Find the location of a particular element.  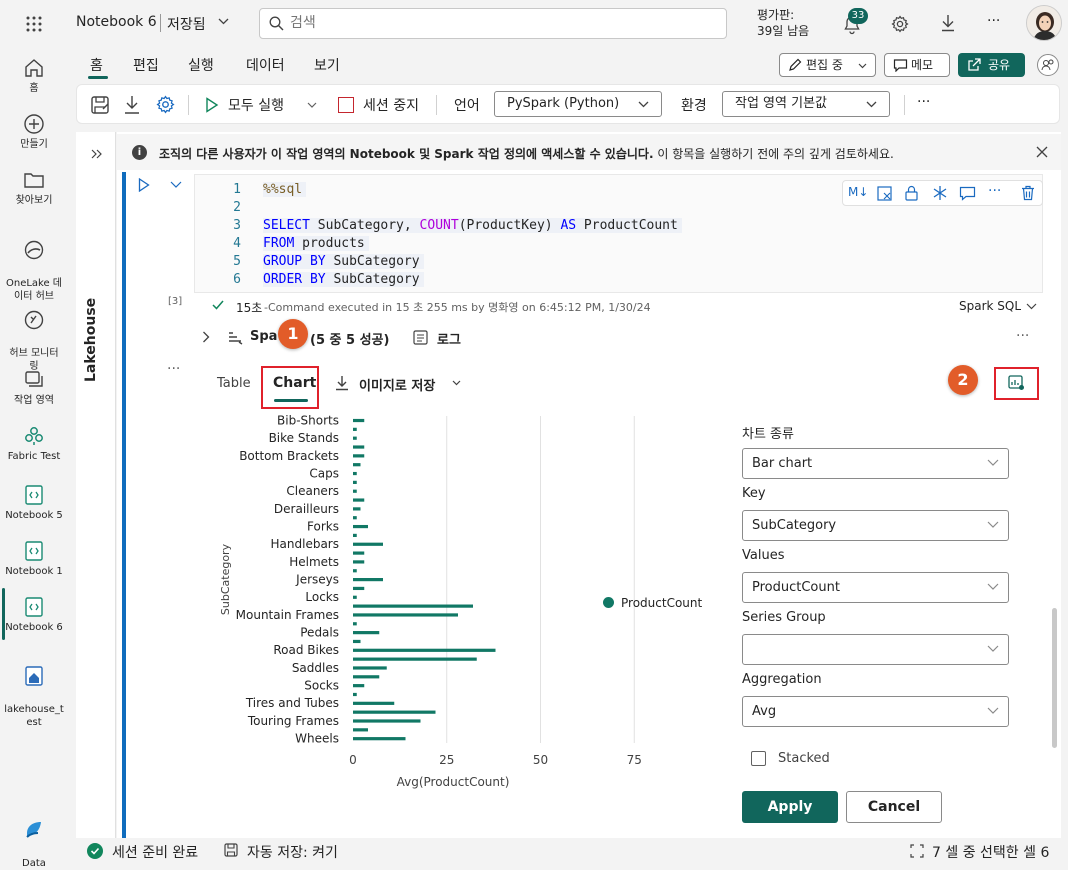

app-launcher-icon is located at coordinates (34, 24).